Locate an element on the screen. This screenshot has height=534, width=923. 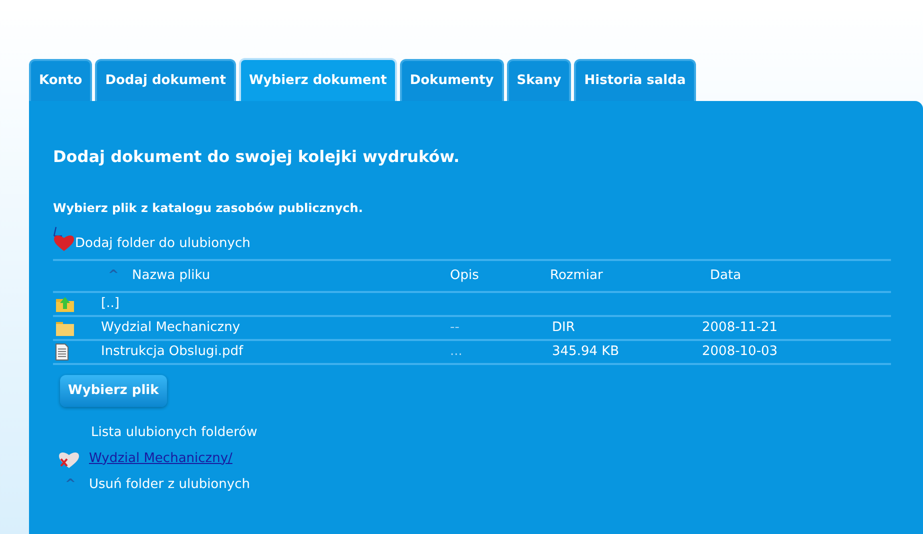
sort-indicator: ^ is located at coordinates (114, 276).